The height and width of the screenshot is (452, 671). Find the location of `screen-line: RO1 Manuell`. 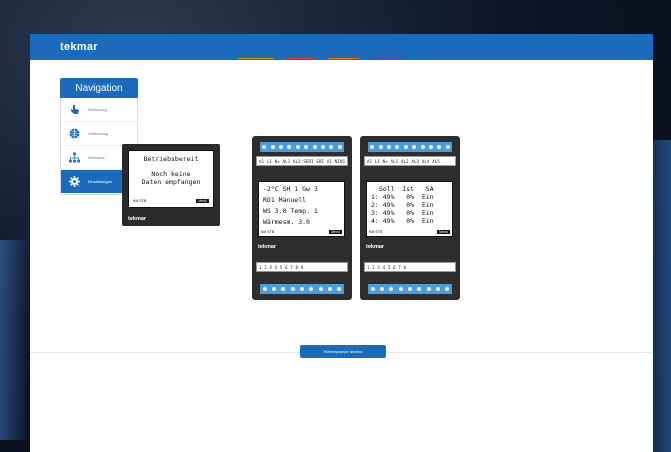

screen-line: RO1 Manuell is located at coordinates (285, 200).